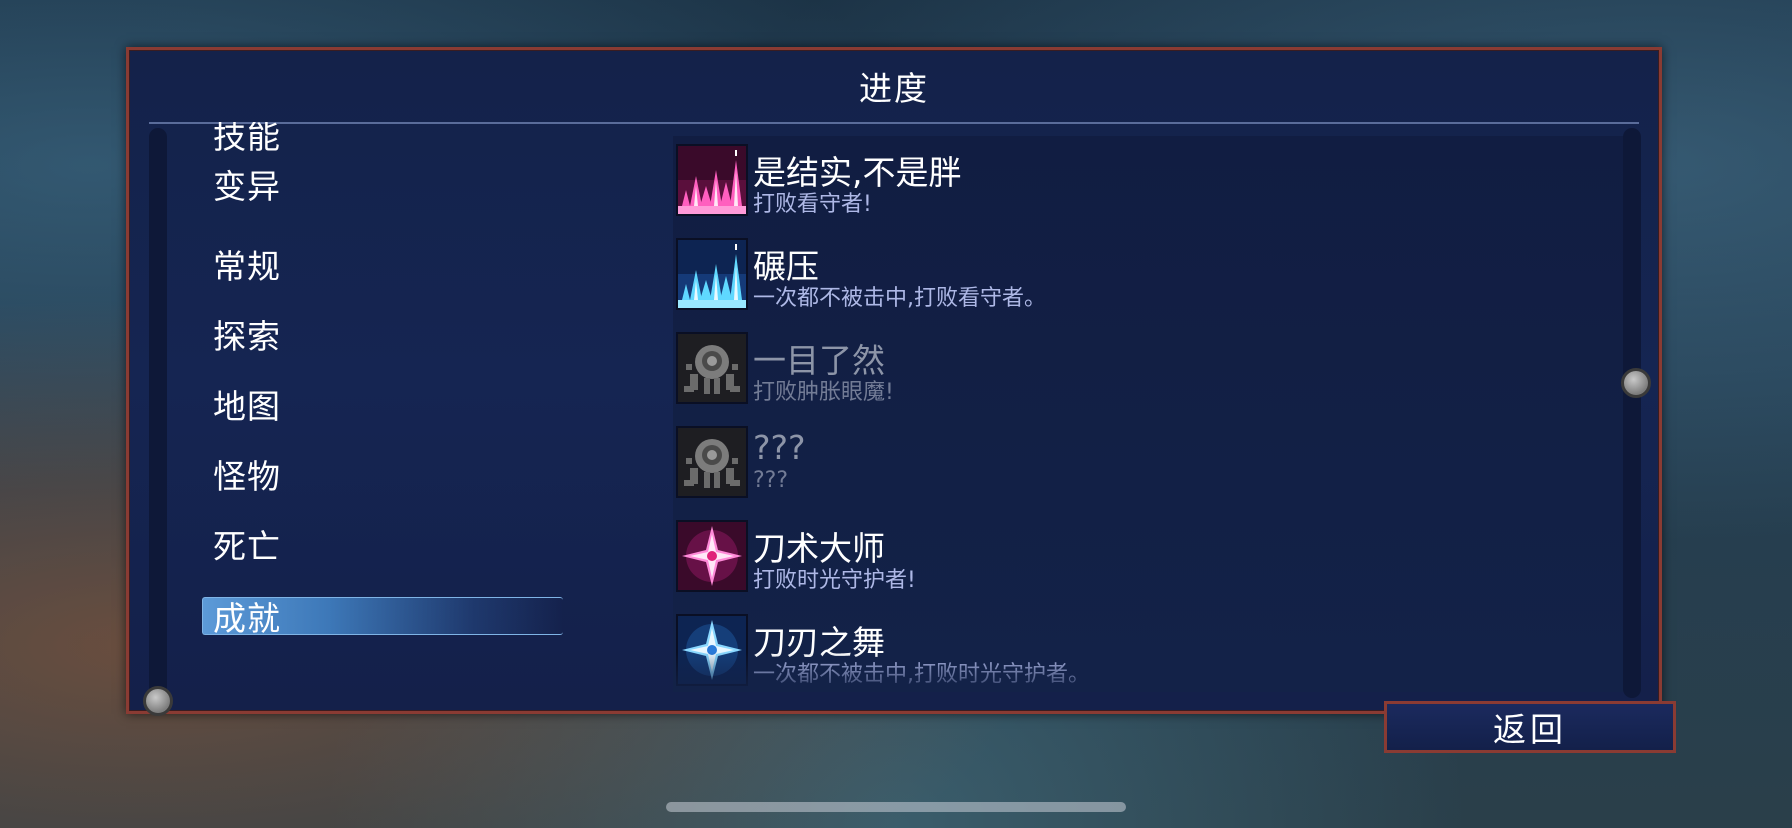 The image size is (1792, 828). I want to click on achievement-description: ???, so click(771, 480).